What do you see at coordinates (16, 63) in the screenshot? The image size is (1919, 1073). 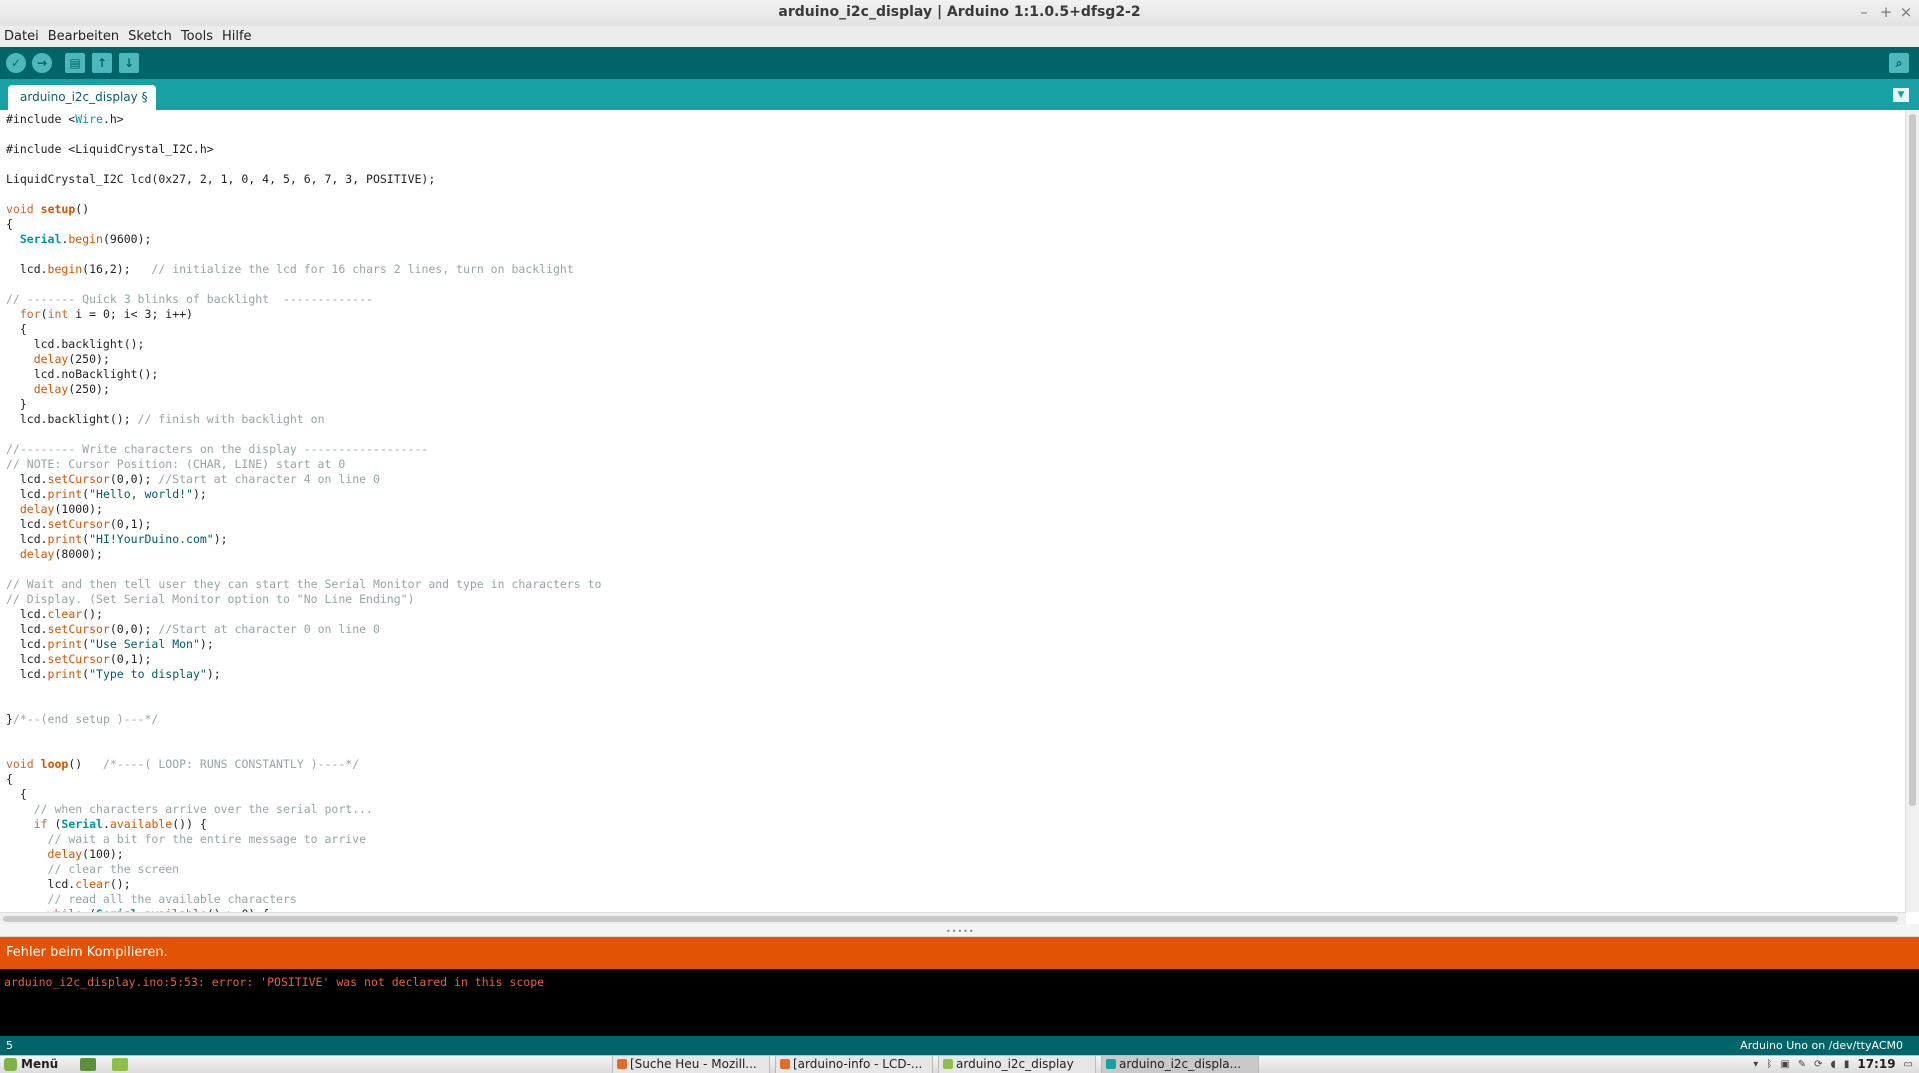 I see `verify-button: ✓` at bounding box center [16, 63].